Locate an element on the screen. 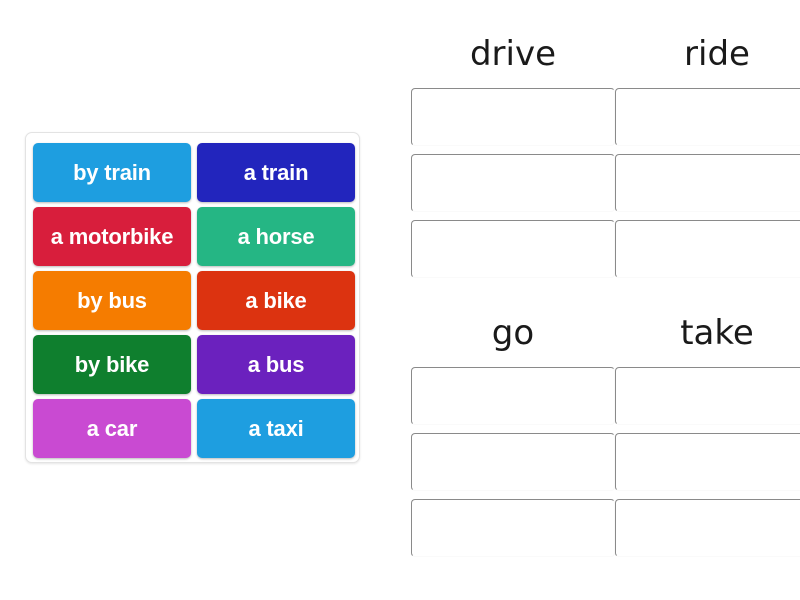 The width and height of the screenshot is (800, 600). word-tile: by bike is located at coordinates (112, 364).